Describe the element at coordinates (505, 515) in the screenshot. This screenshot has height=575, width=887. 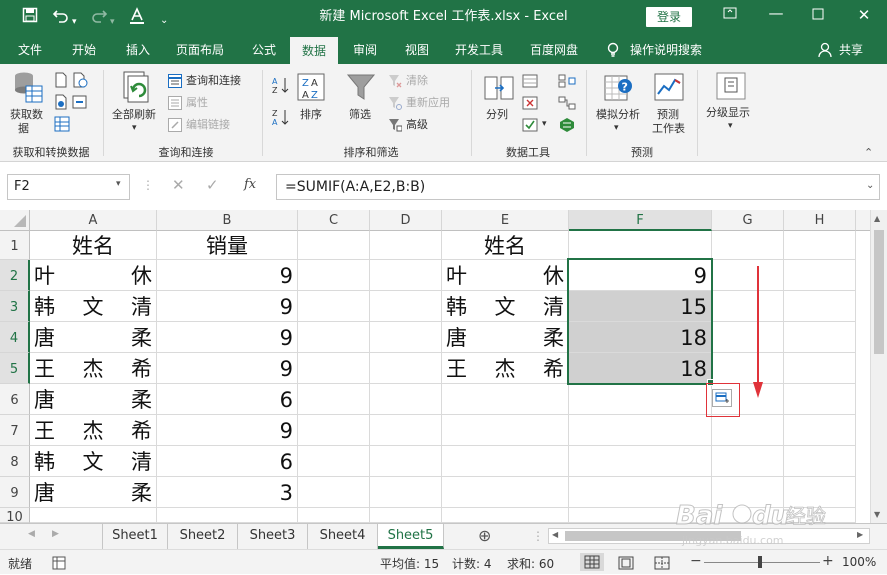
I see `cell-e10` at that location.